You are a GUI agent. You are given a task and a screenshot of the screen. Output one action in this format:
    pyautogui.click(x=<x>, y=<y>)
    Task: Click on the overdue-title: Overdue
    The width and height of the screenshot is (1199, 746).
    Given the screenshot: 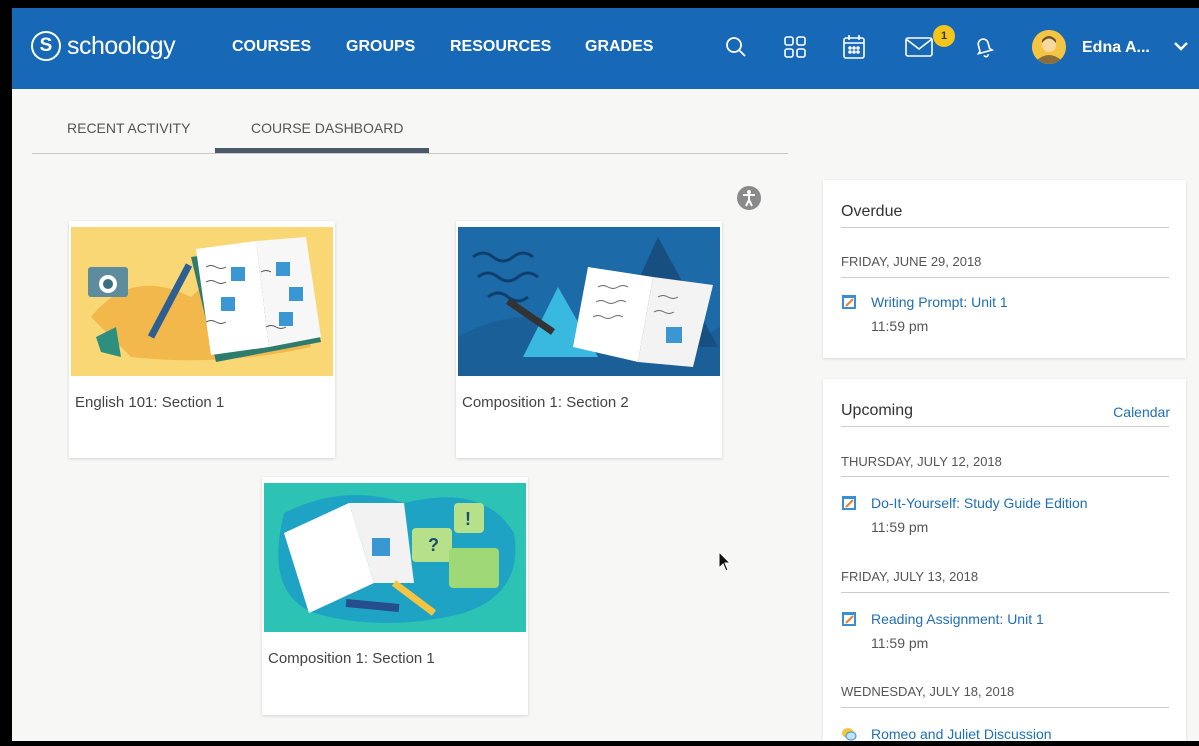 What is the action you would take?
    pyautogui.click(x=872, y=211)
    